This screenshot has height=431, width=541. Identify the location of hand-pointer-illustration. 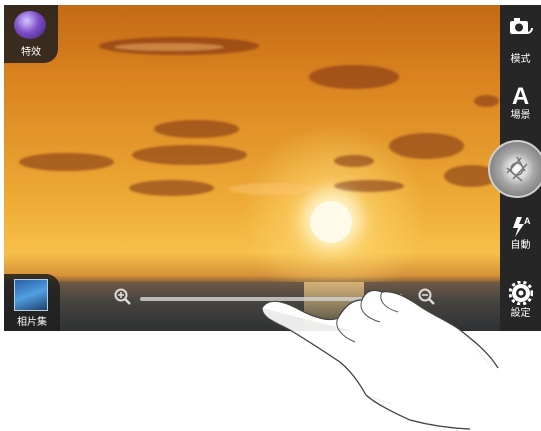
(380, 359).